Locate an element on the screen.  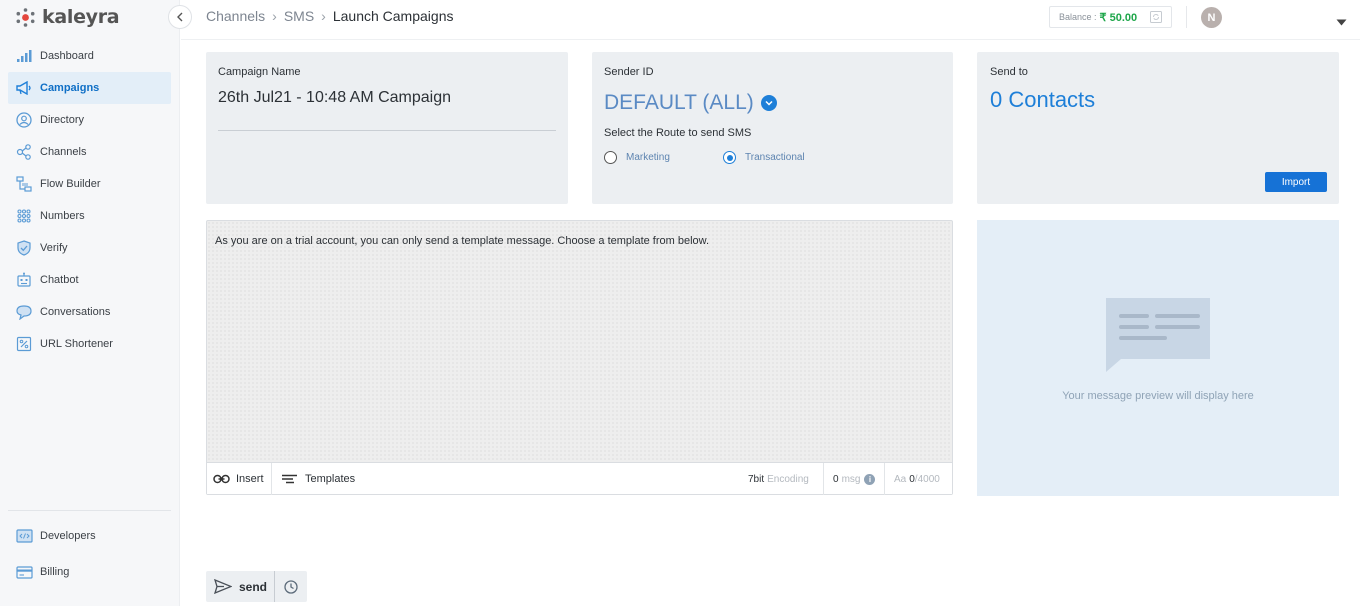
char-prefix: Aa is located at coordinates (900, 479).